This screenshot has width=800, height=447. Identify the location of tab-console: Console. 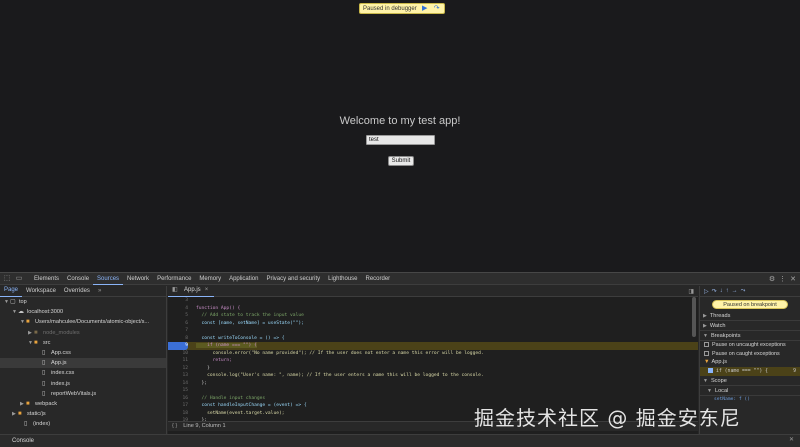
(78, 279).